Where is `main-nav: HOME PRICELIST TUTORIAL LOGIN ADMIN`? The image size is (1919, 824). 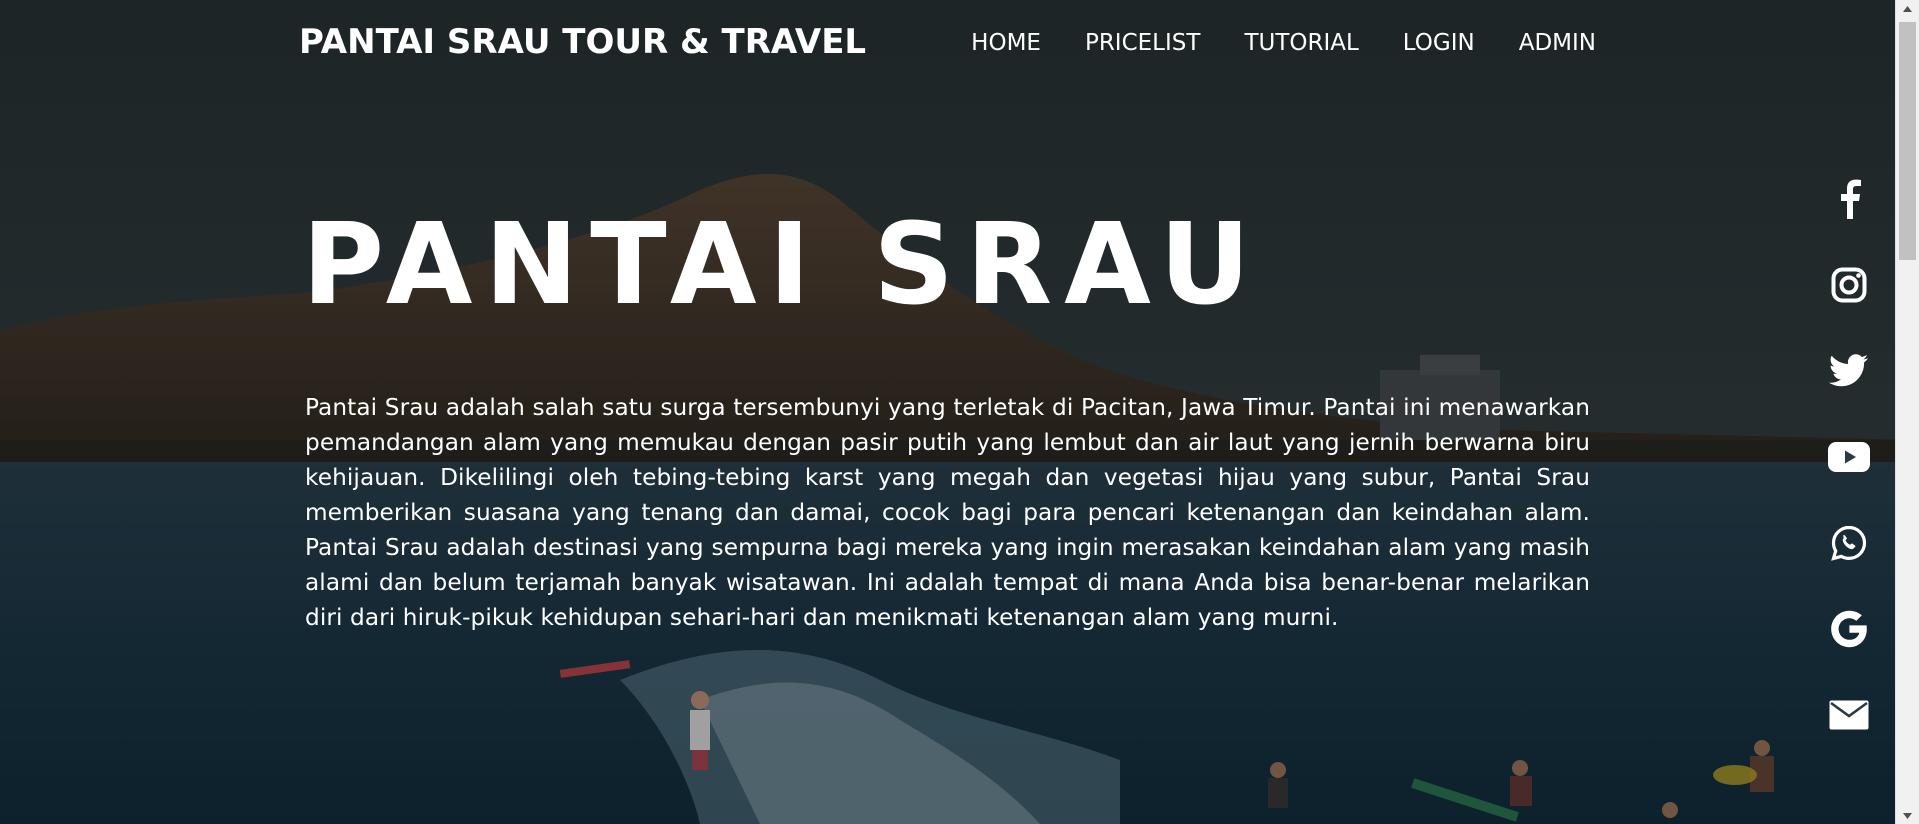
main-nav: HOME PRICELIST TUTORIAL LOGIN ADMIN is located at coordinates (1261, 43).